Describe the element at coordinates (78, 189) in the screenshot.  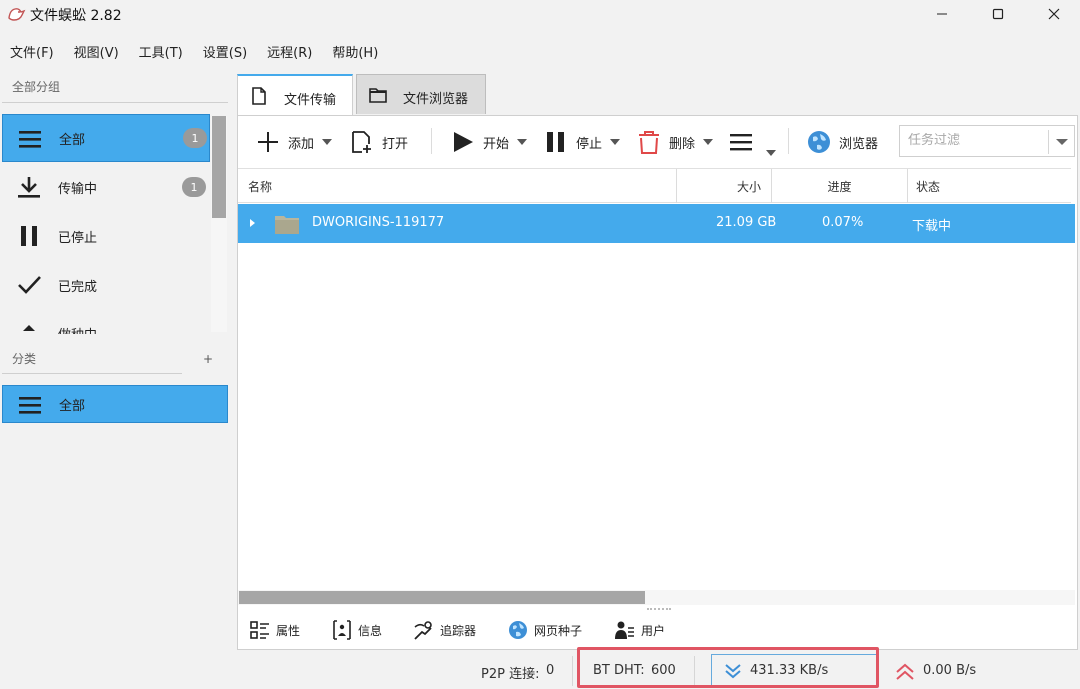
I see `sidebar-item-label: 传输中` at that location.